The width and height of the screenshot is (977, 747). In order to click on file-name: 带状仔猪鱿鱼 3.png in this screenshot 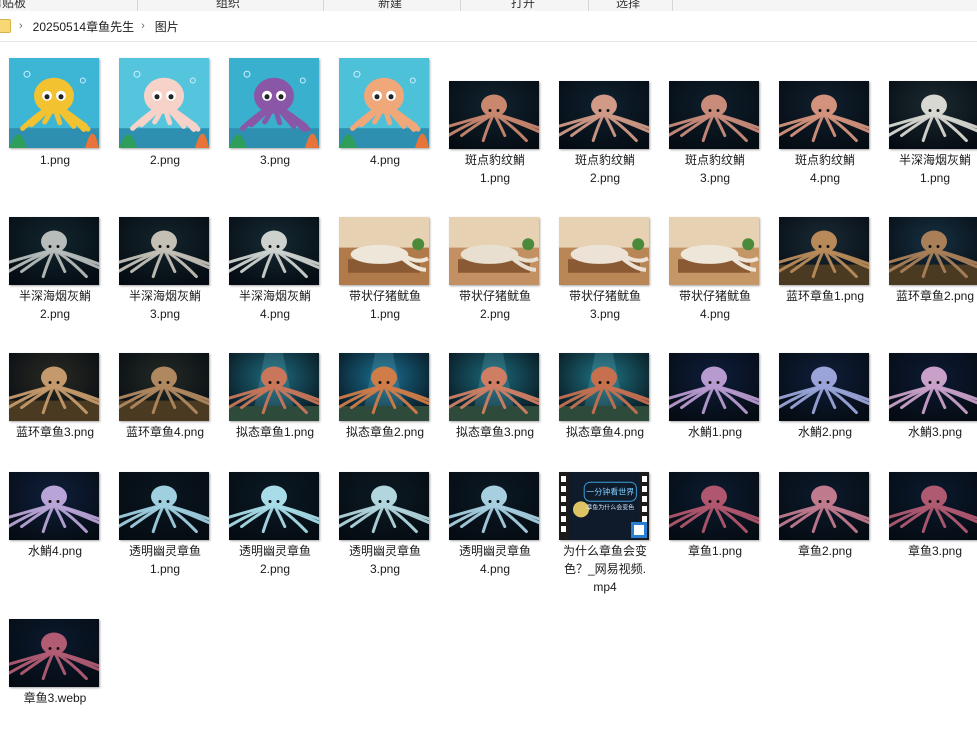, I will do `click(605, 305)`.